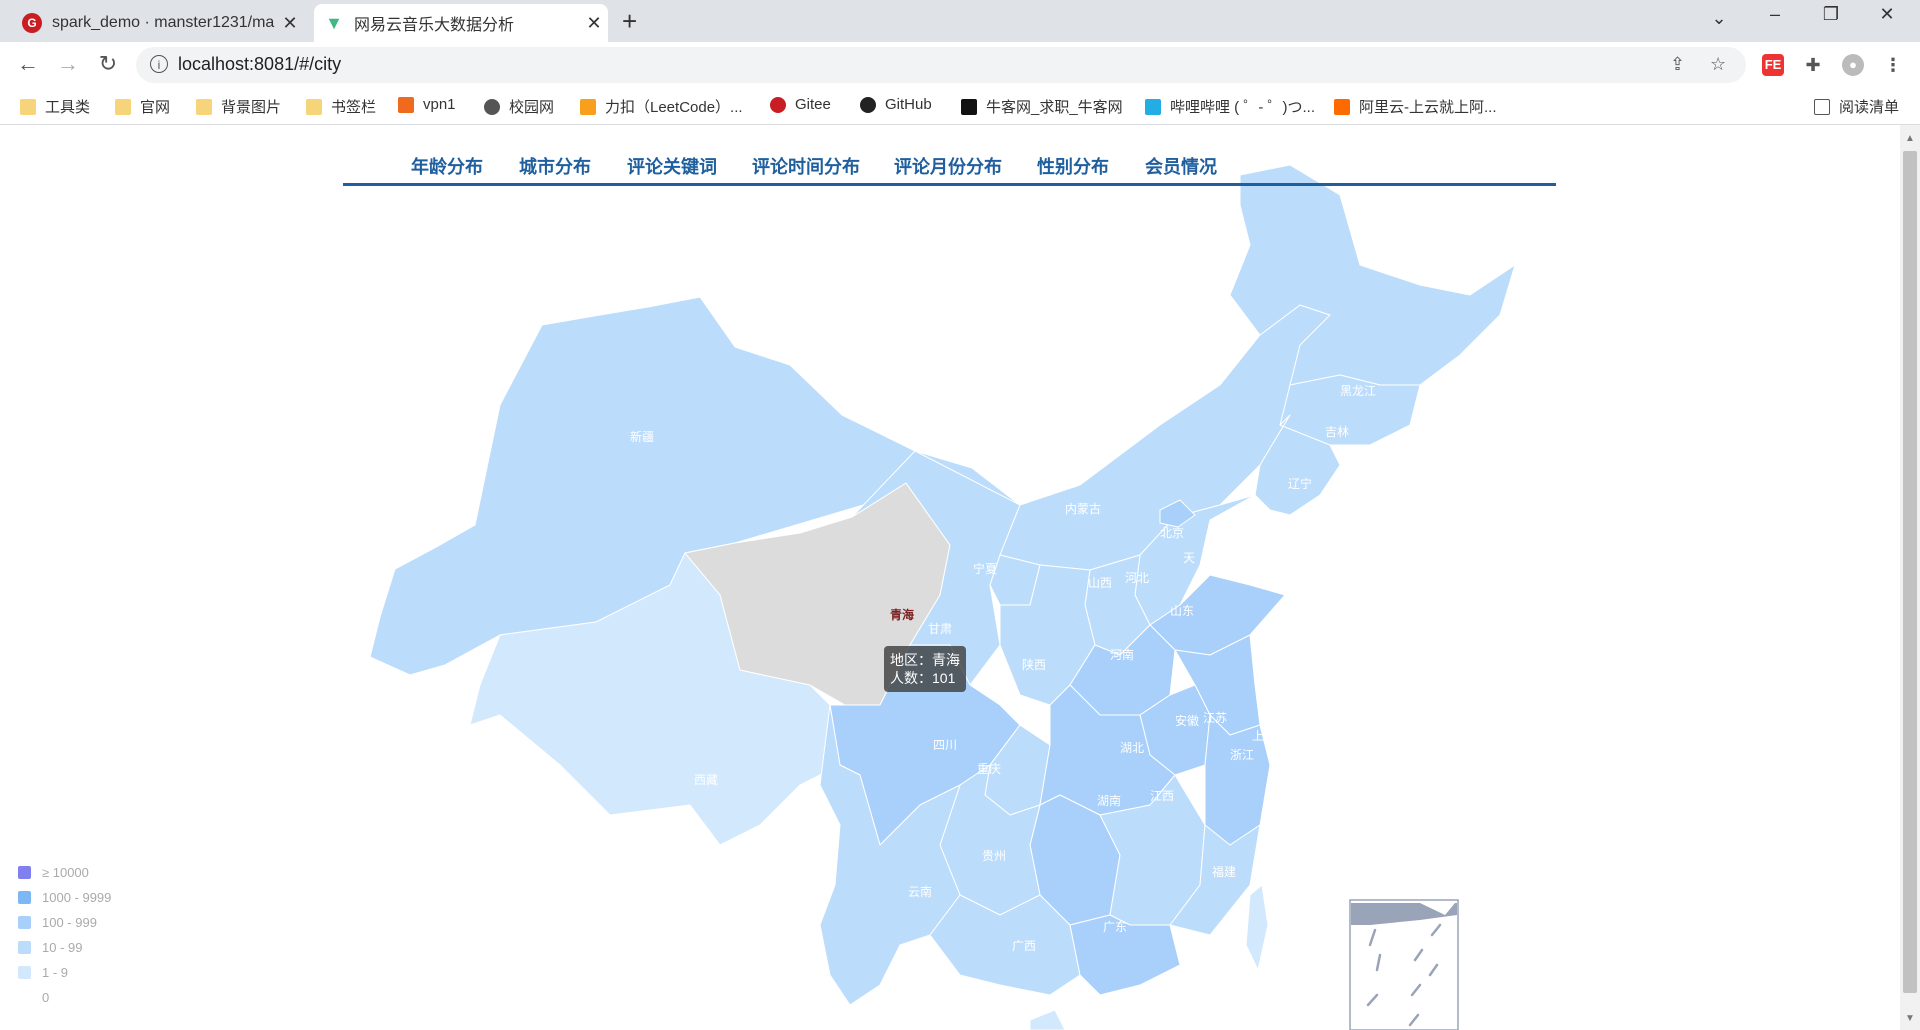  I want to click on bookmark-folder: 工具类, so click(55, 106).